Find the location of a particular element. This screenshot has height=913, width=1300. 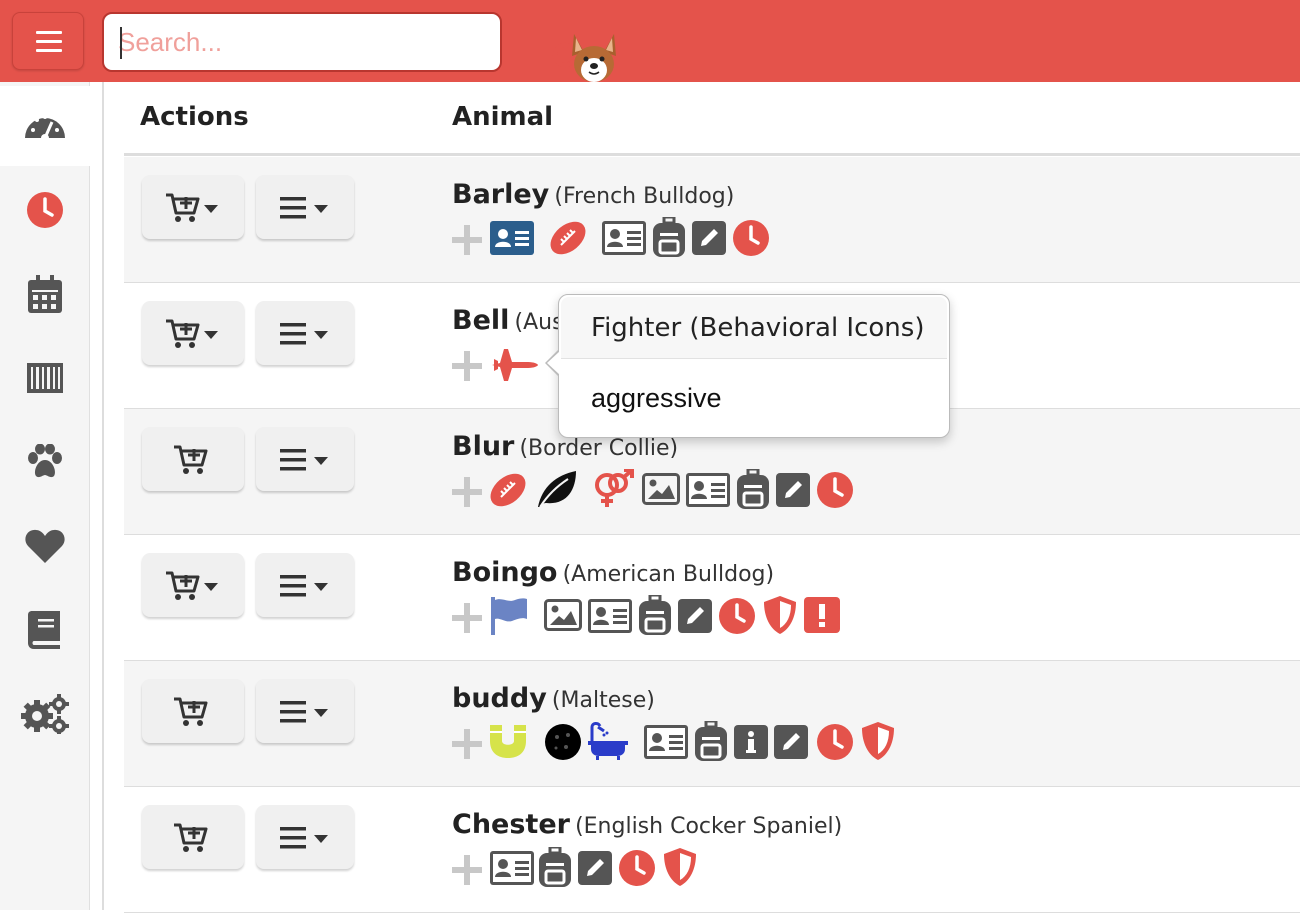

sidebar-item-book is located at coordinates (45, 630).